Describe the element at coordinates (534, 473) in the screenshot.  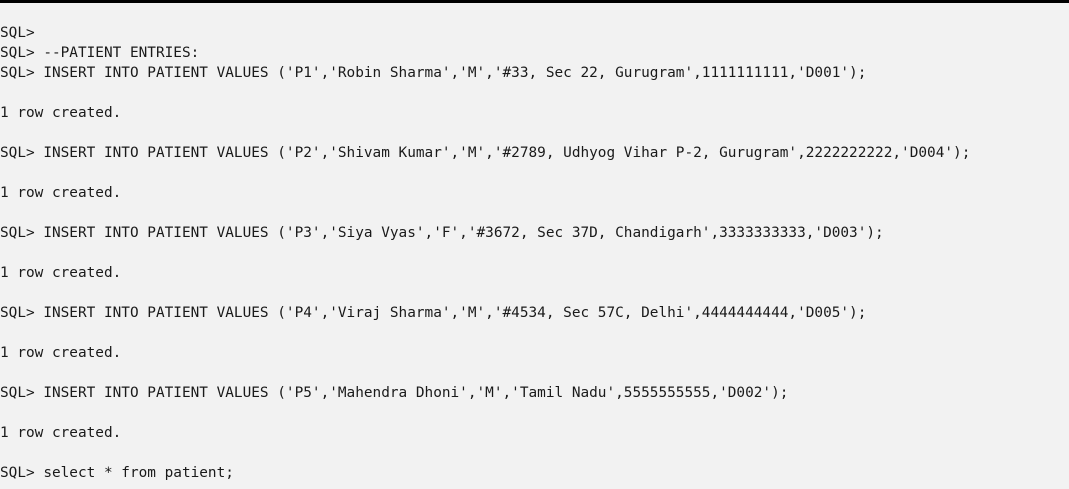
I see `console-line-current-command: SQL> select * from patient;` at that location.